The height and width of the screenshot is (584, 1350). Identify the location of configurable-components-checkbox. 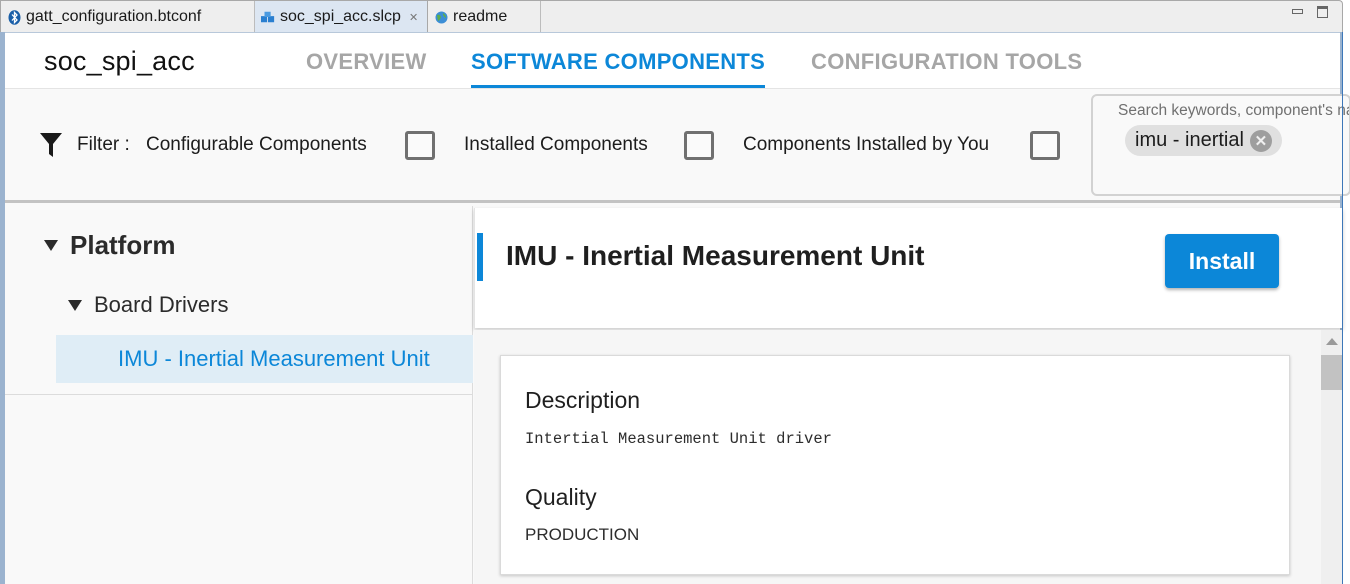
(420, 145).